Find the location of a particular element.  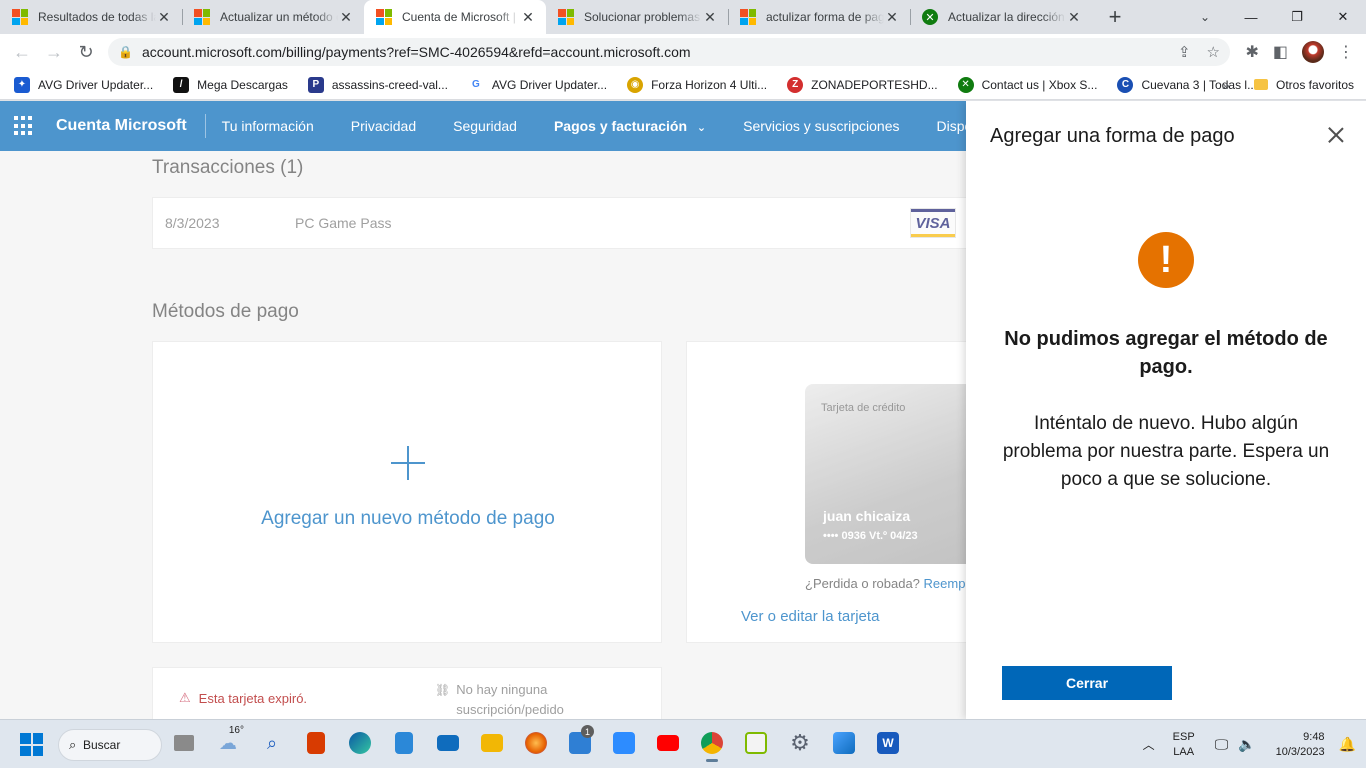

new-tab-button: + is located at coordinates (1115, 17).